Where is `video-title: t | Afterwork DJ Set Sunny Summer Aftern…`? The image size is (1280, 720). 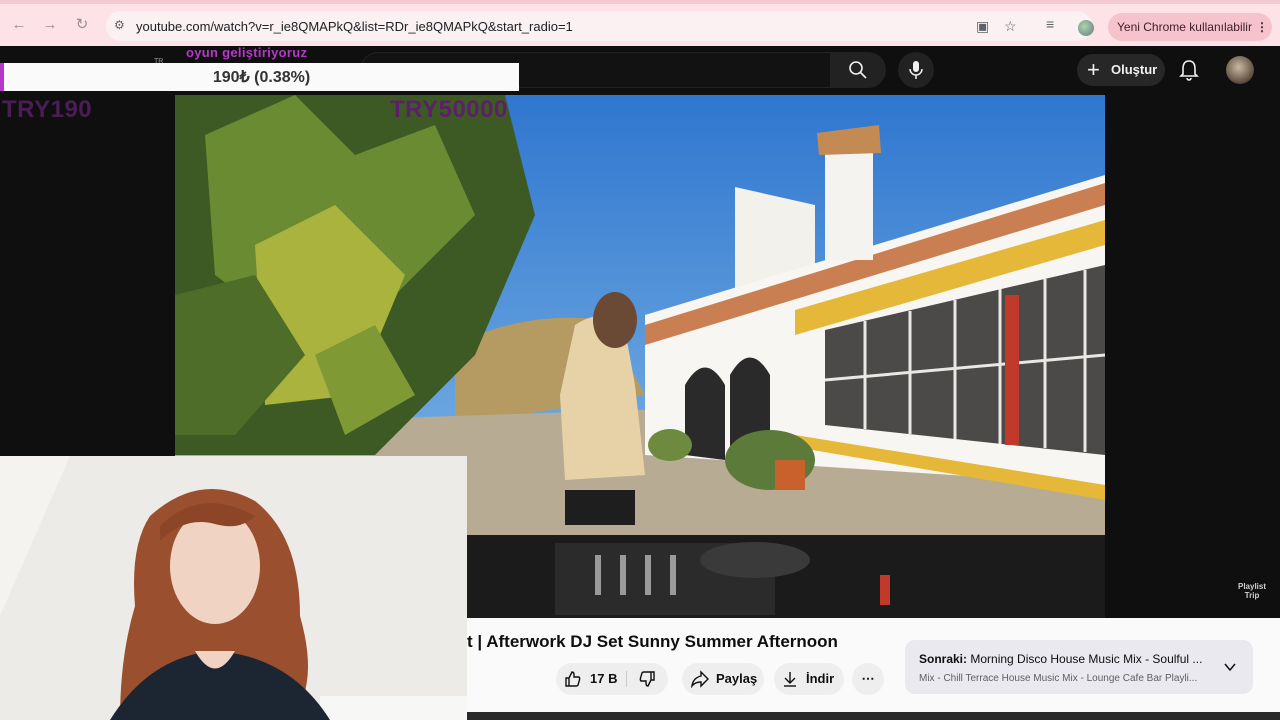 video-title: t | Afterwork DJ Set Sunny Summer Aftern… is located at coordinates (652, 641).